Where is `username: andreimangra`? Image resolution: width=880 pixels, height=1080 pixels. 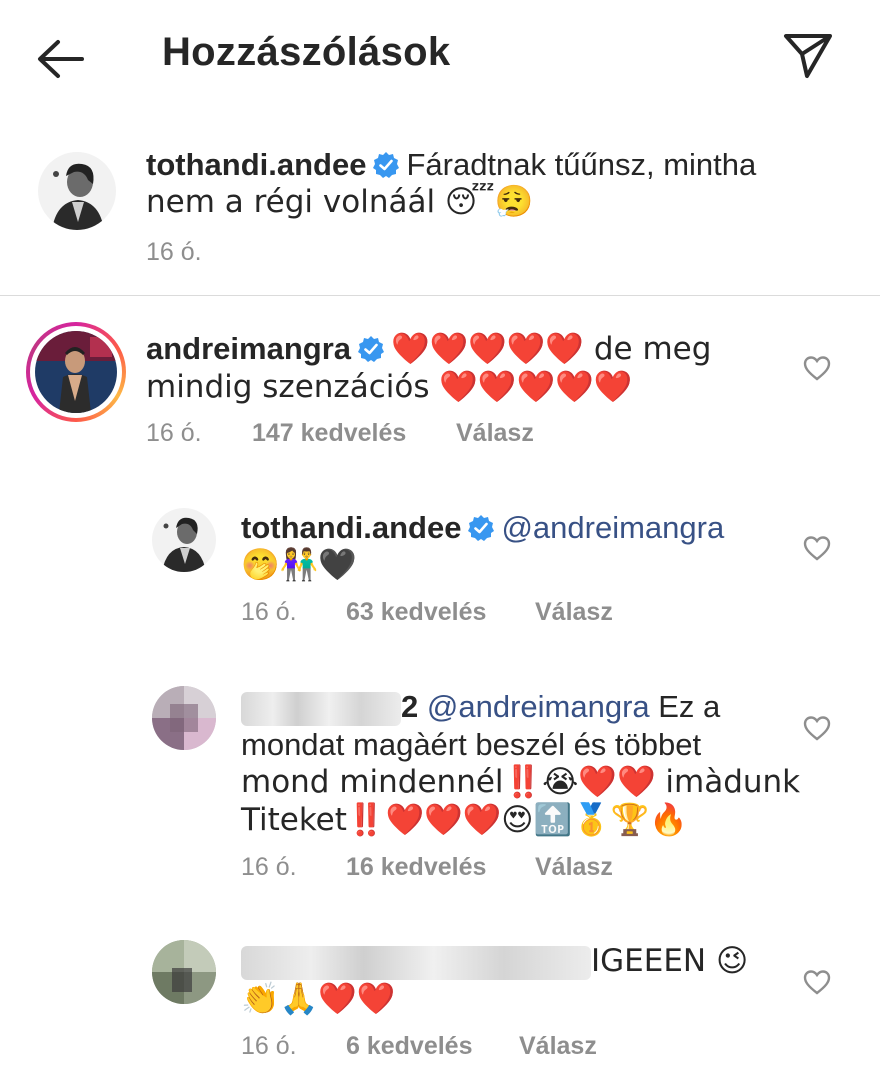
username: andreimangra is located at coordinates (248, 348).